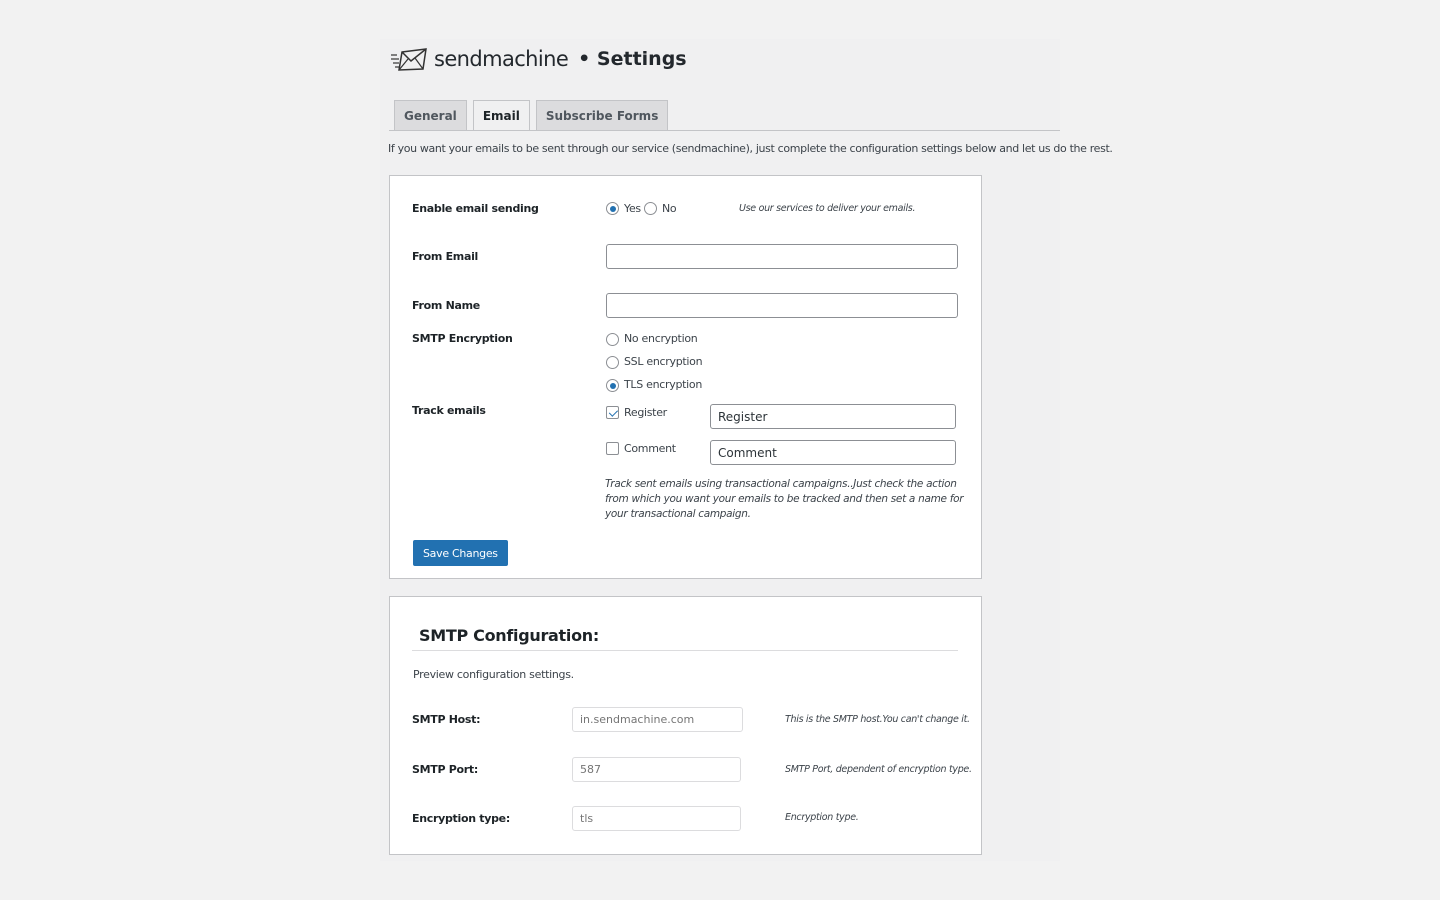 The image size is (1440, 900). Describe the element at coordinates (446, 305) in the screenshot. I see `from-name-label: From Name` at that location.